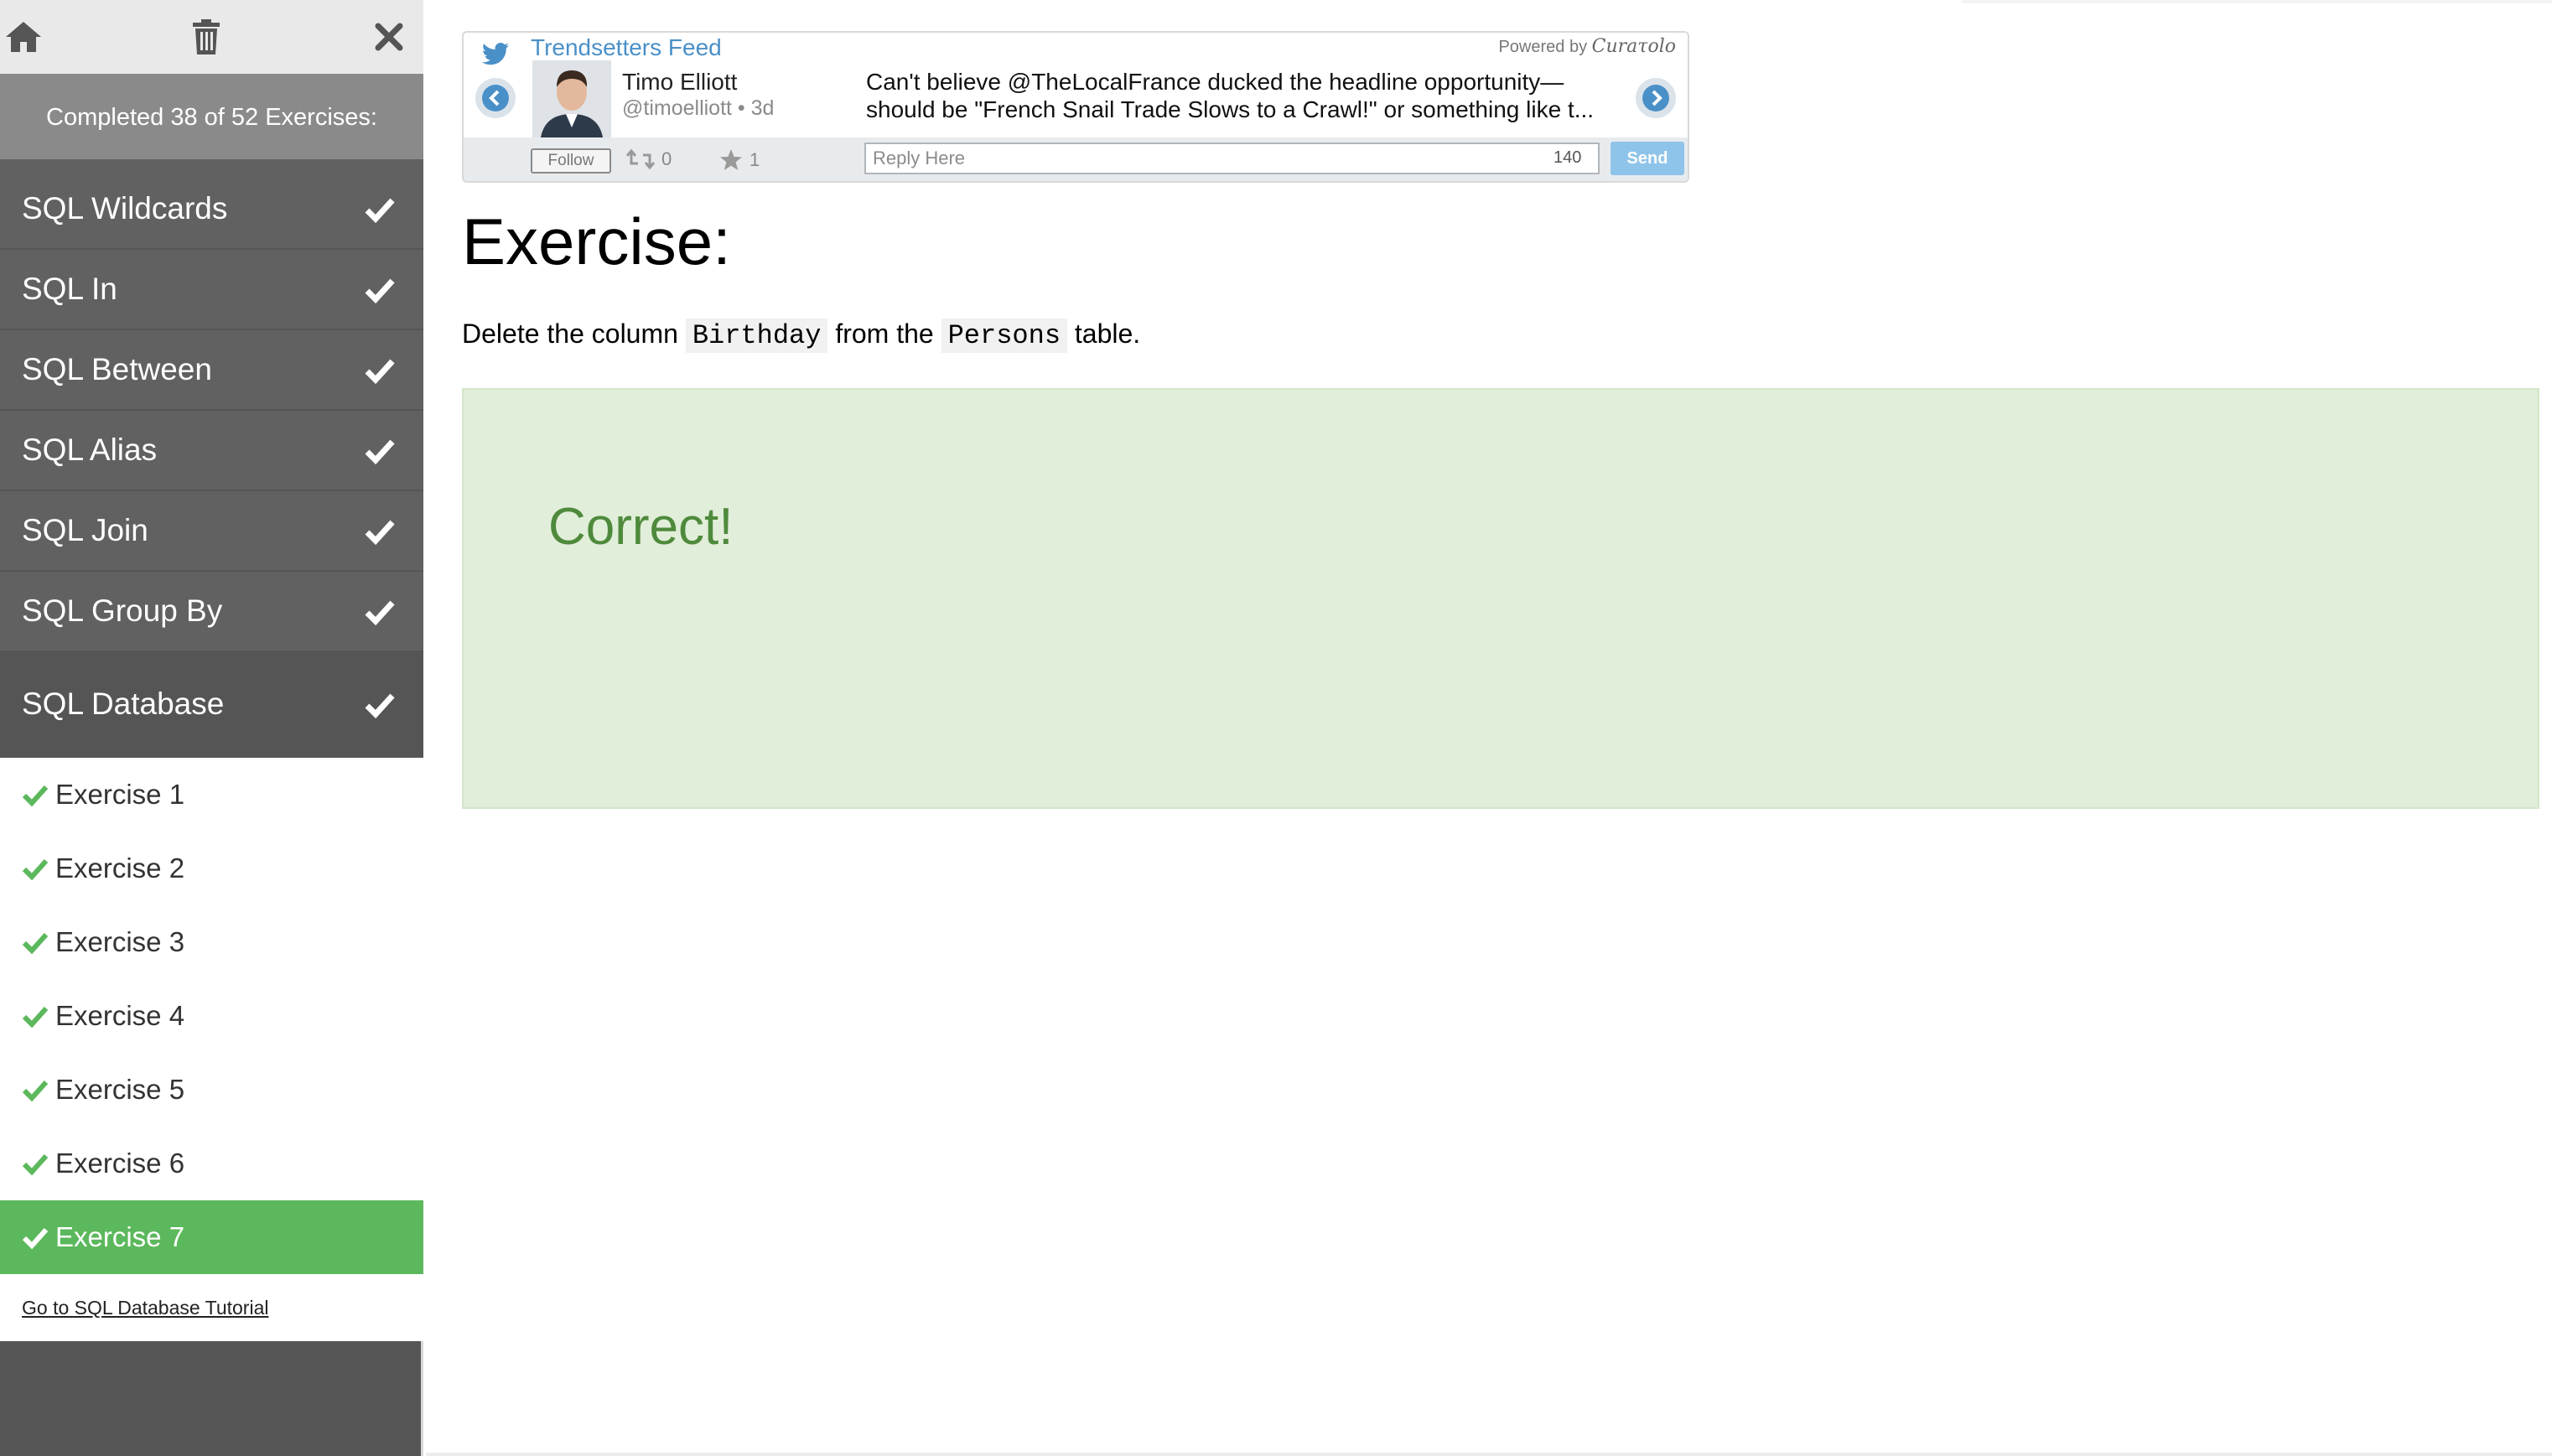 Image resolution: width=2552 pixels, height=1456 pixels. I want to click on powered-by-label: Powered by Curaτοlο, so click(1587, 46).